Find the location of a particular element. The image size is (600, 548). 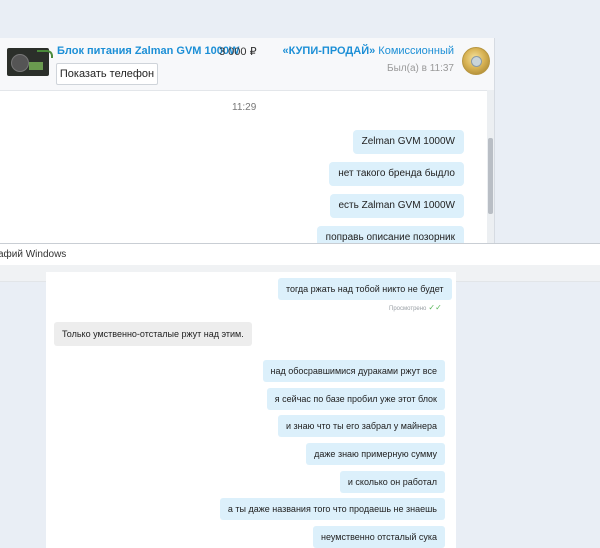

message-outgoing: даже знаю примерную сумму is located at coordinates (375, 454).